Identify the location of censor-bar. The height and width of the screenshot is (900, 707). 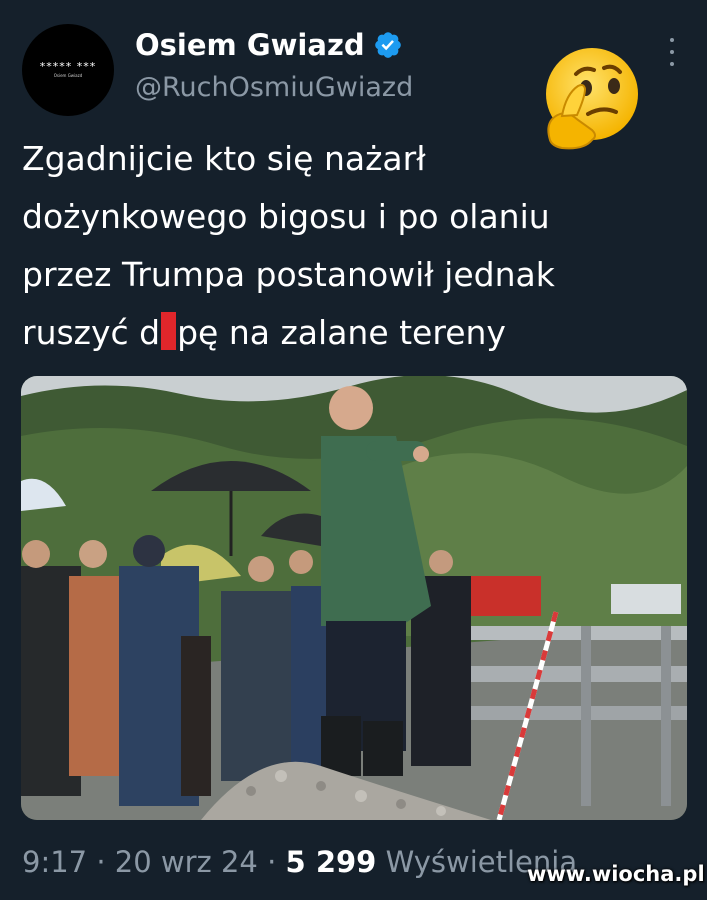
(169, 331).